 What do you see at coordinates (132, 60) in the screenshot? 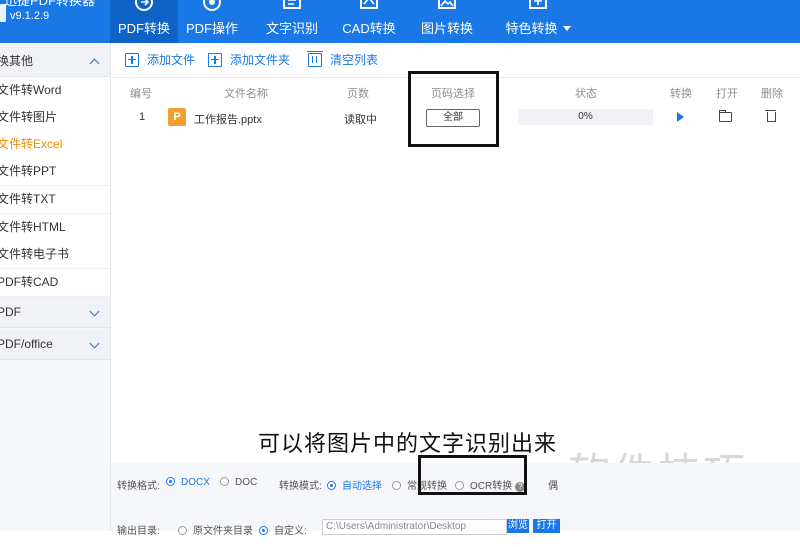
I see `add-file-icon` at bounding box center [132, 60].